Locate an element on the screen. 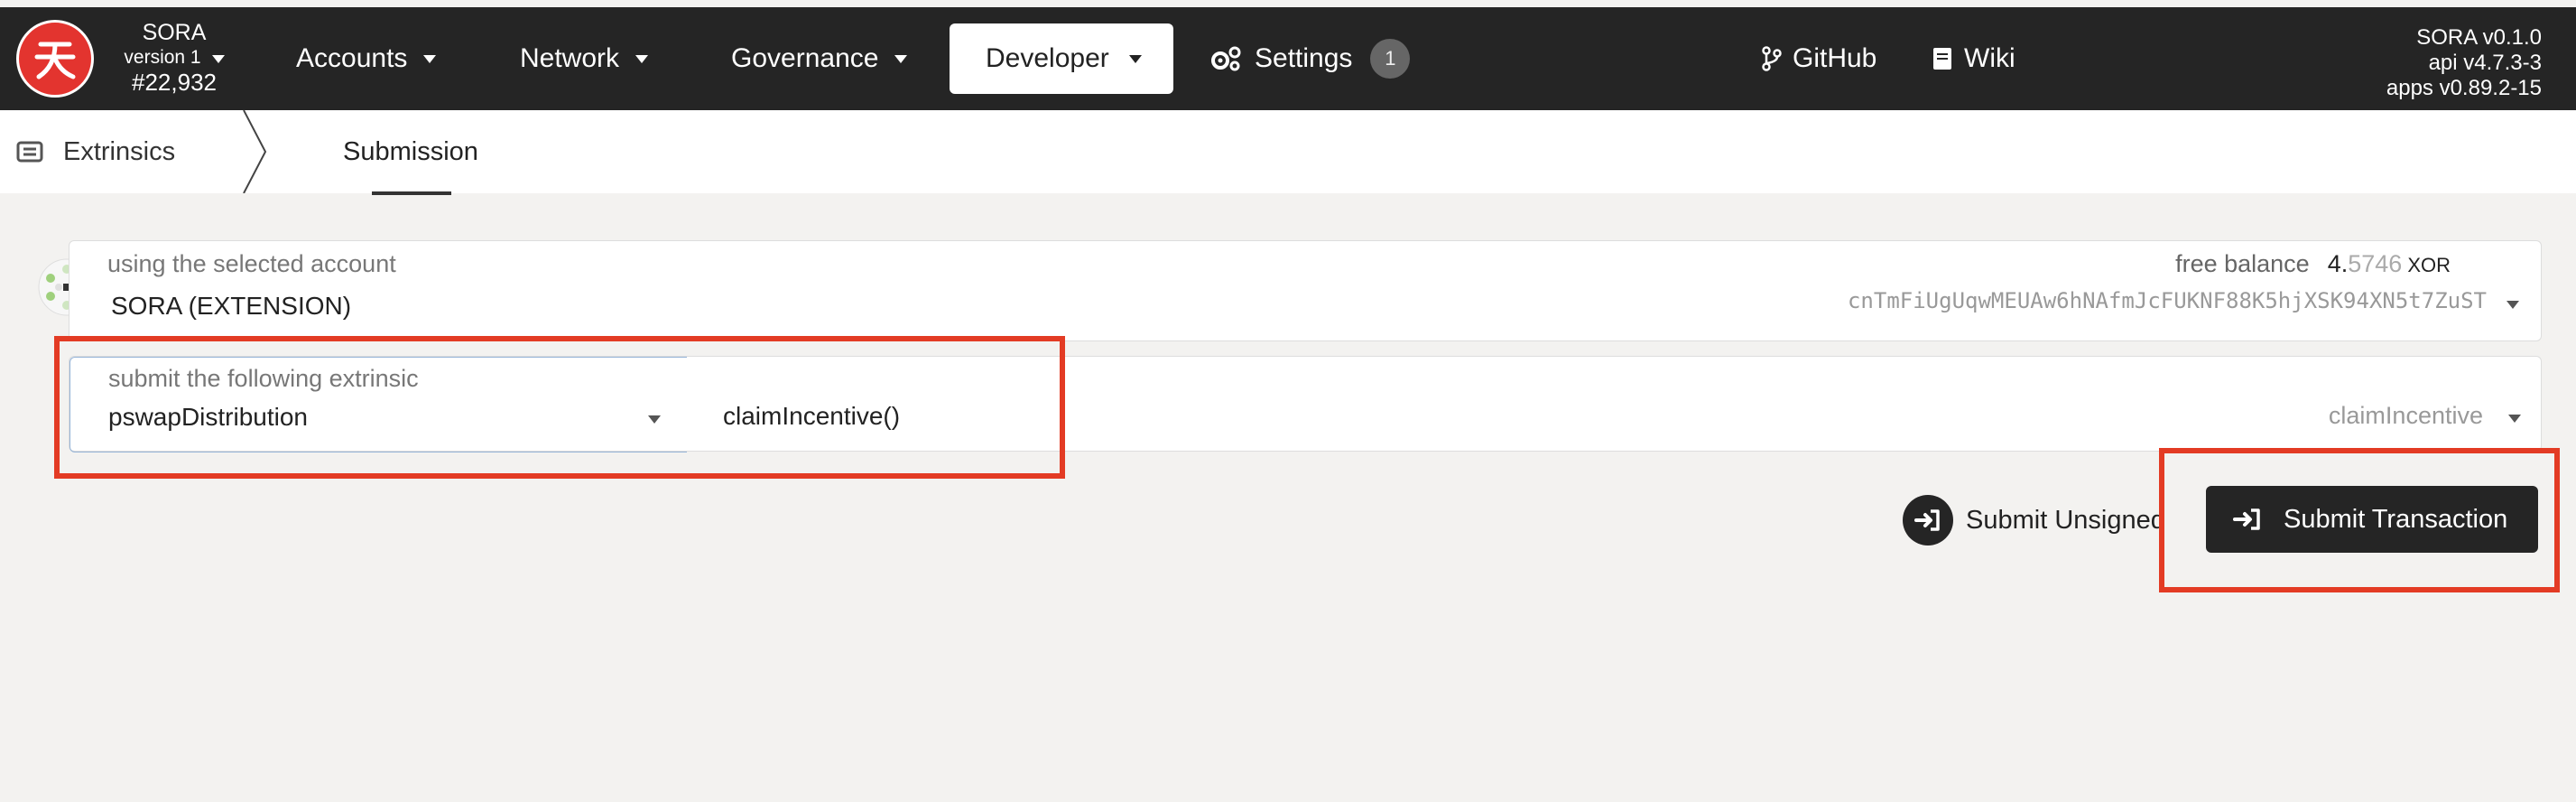 This screenshot has height=802, width=2576. settings-count-badge: 1 is located at coordinates (1390, 59).